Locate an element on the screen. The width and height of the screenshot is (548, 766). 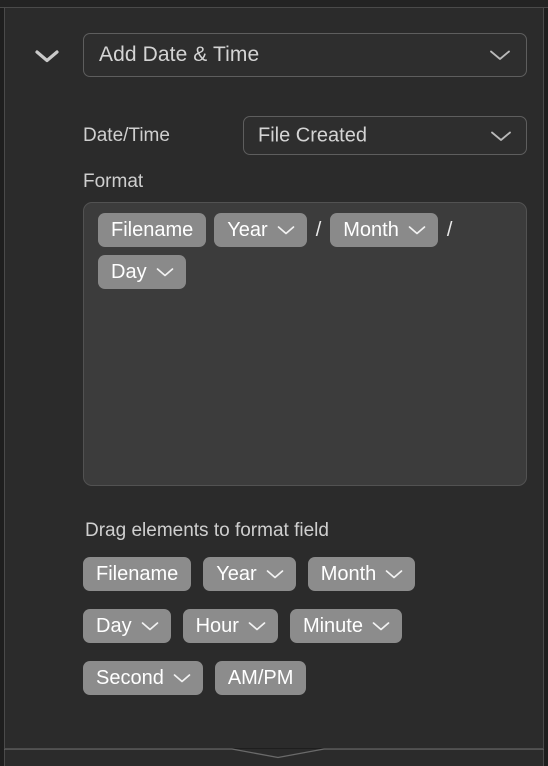
palette-chip-filename: Filename is located at coordinates (137, 574).